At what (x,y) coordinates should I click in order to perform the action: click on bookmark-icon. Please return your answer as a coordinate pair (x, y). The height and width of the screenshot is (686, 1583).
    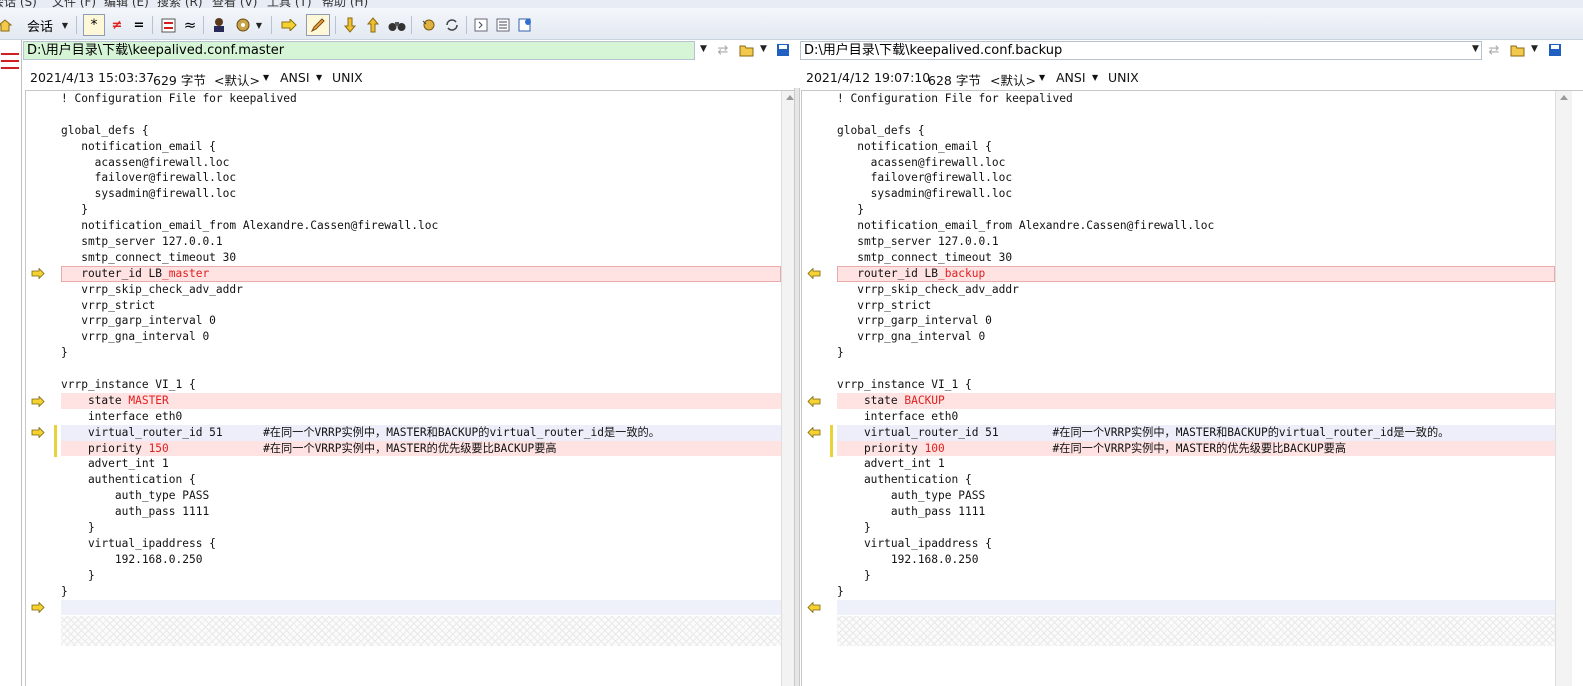
    Looking at the image, I should click on (428, 25).